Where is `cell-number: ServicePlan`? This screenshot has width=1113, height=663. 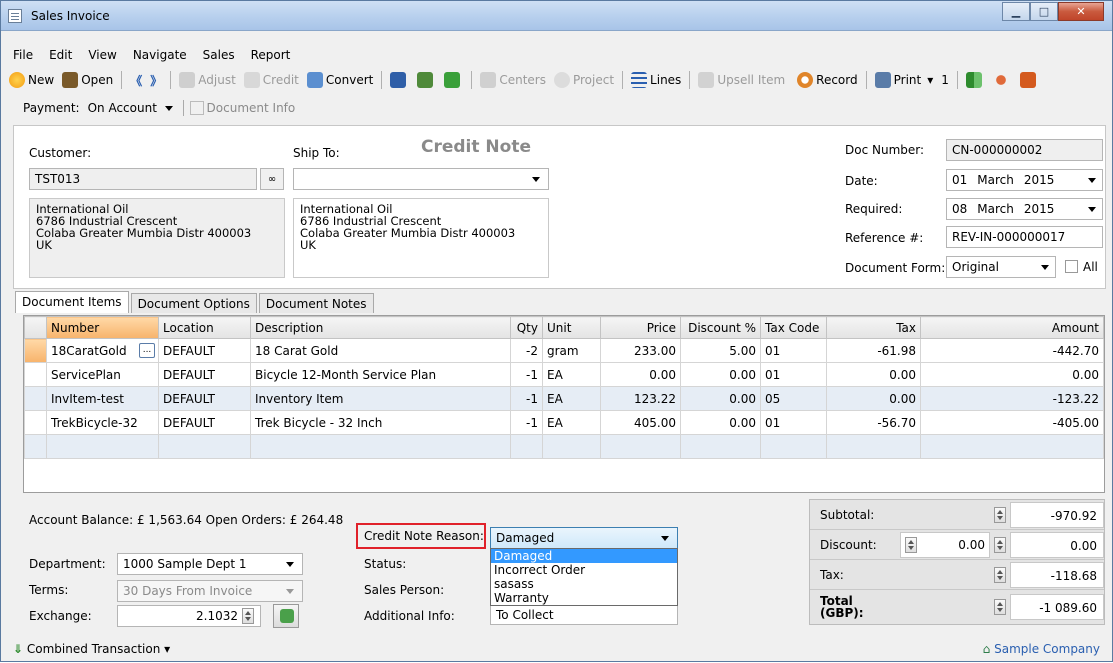 cell-number: ServicePlan is located at coordinates (102, 374).